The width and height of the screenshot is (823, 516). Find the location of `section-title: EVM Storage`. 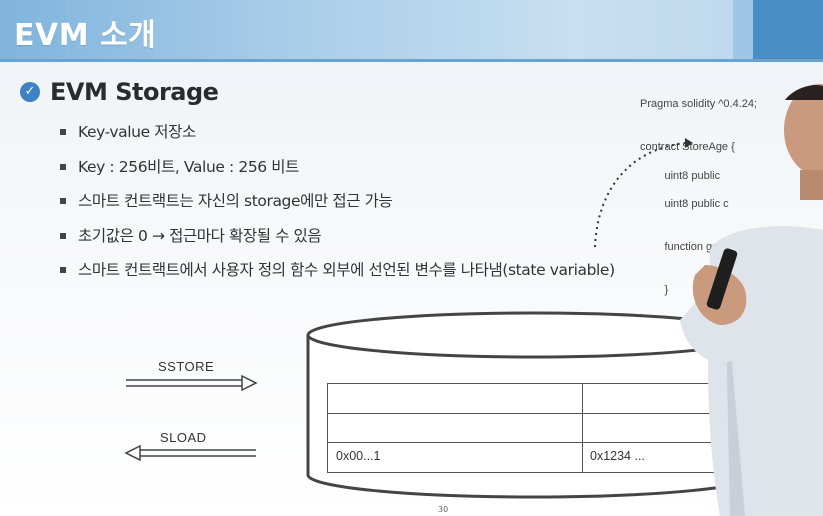

section-title: EVM Storage is located at coordinates (134, 92).